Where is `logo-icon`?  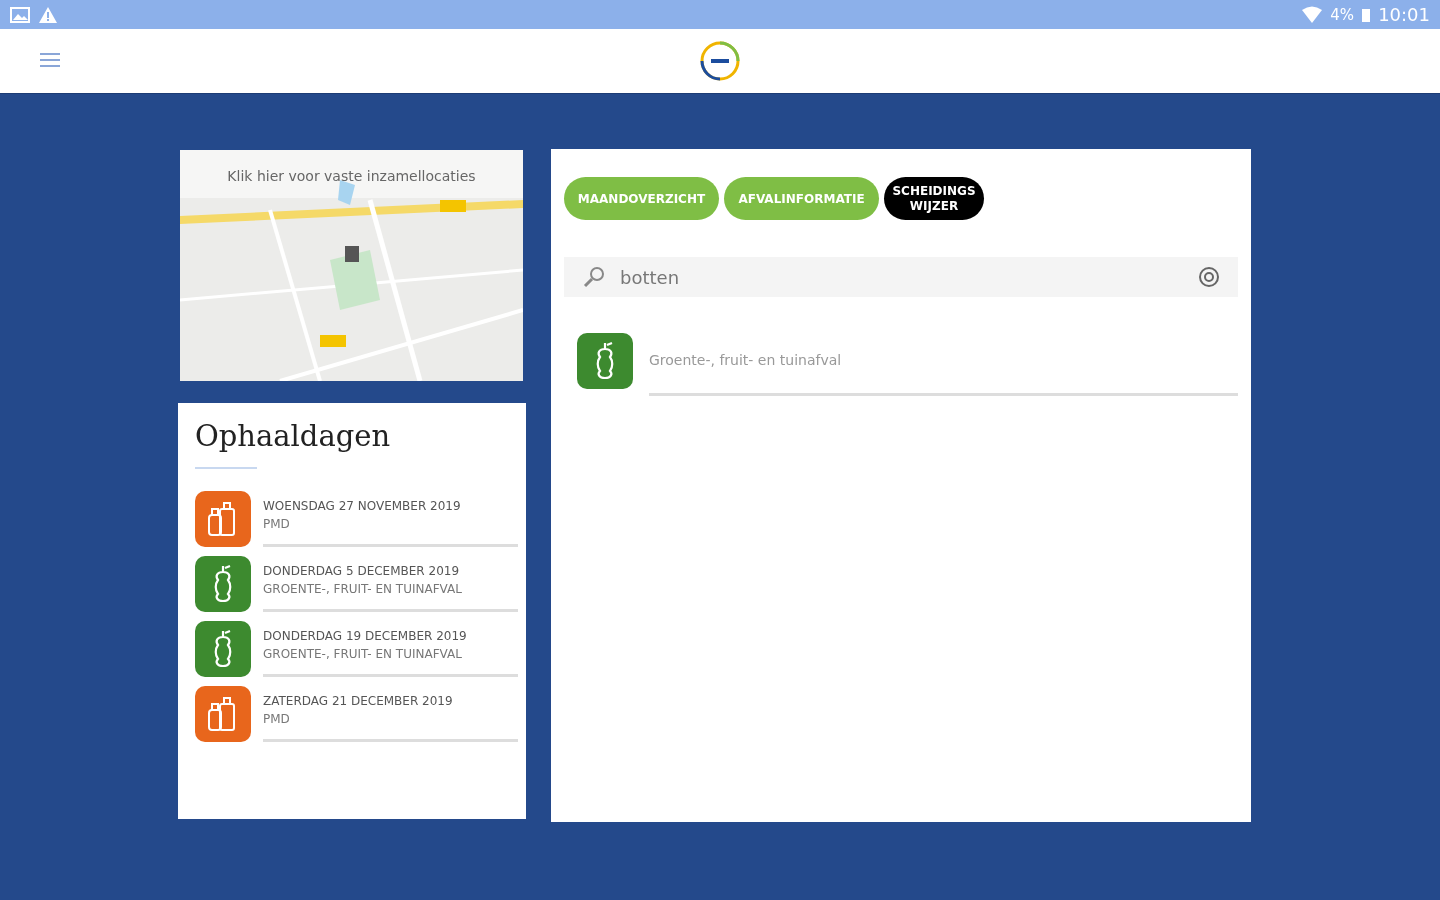 logo-icon is located at coordinates (720, 61).